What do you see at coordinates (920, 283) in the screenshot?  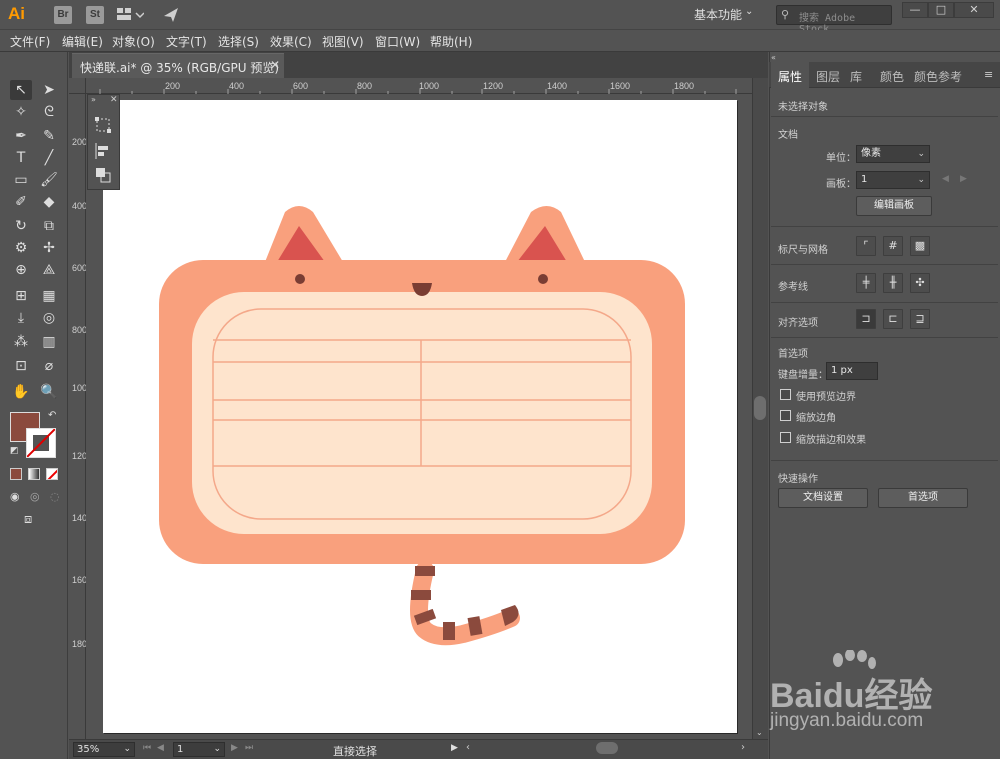 I see `smart-guides-icon: ✣` at bounding box center [920, 283].